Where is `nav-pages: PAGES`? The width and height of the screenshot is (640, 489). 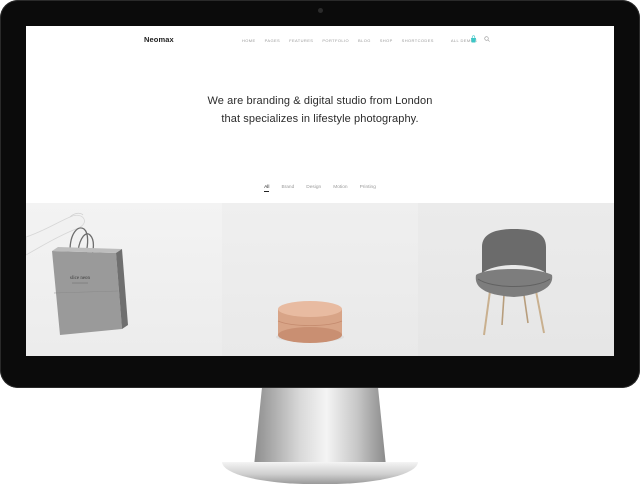
nav-pages: PAGES is located at coordinates (273, 40).